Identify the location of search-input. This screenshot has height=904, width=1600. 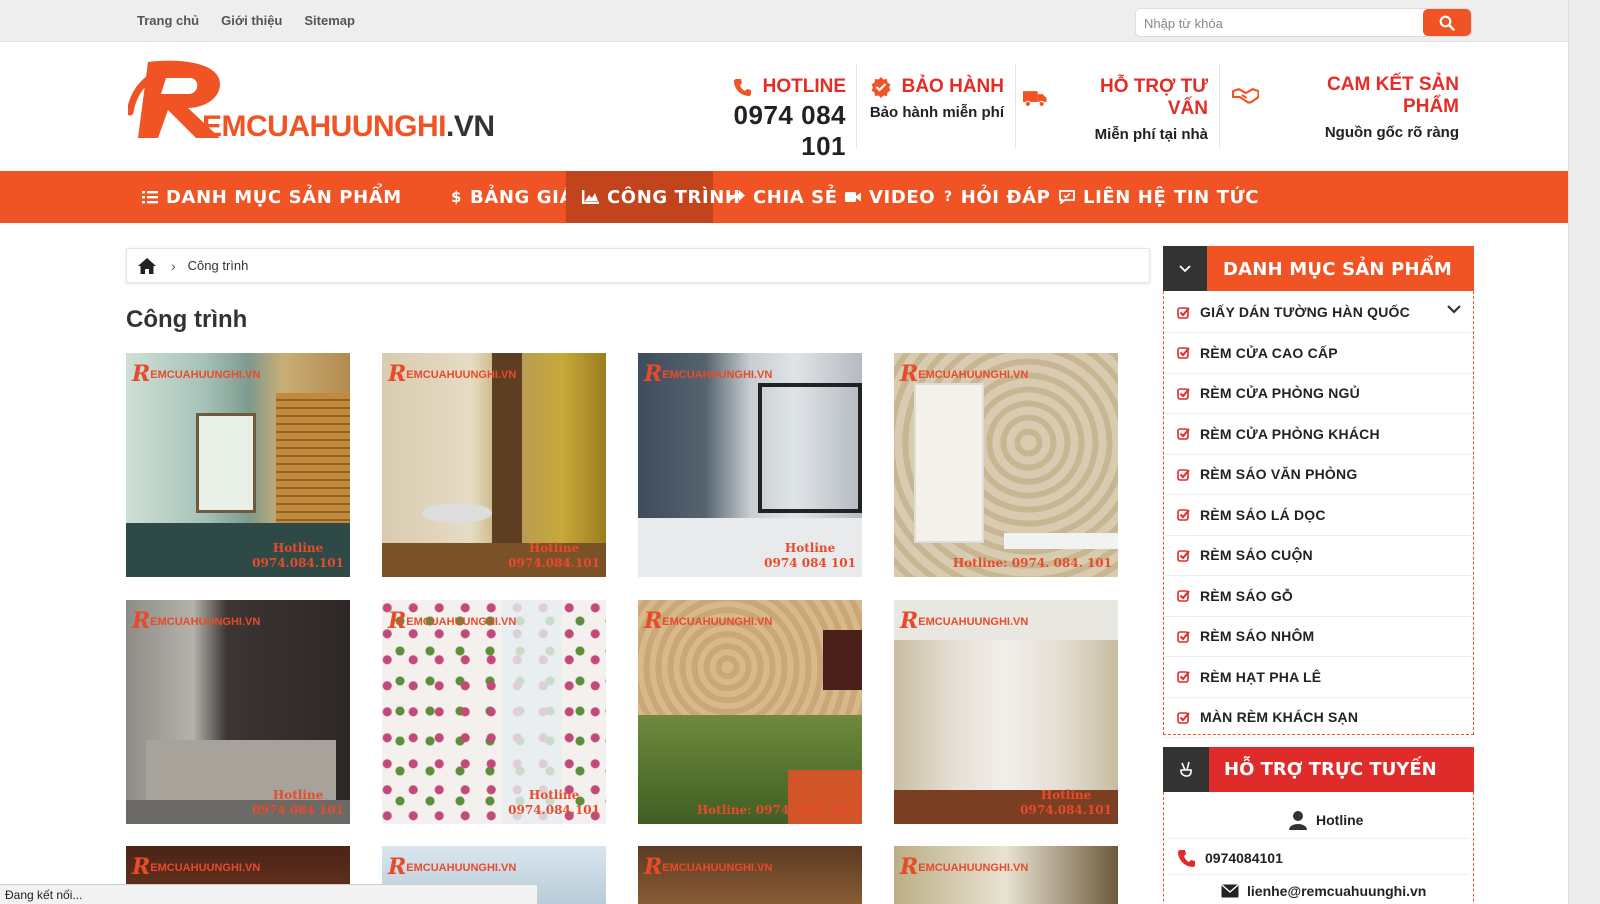
(1279, 23).